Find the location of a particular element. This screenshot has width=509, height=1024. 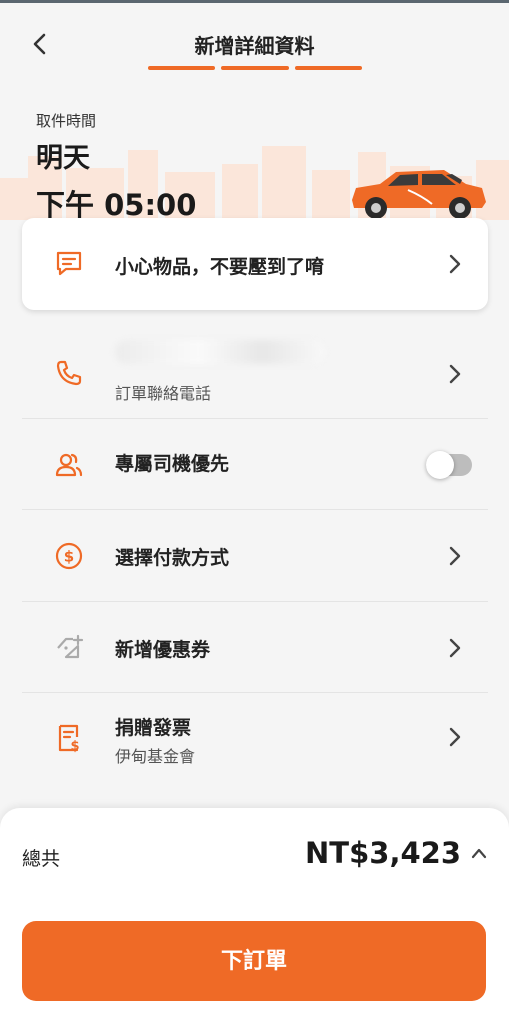

header: 新增詳細資料 is located at coordinates (254, 44).